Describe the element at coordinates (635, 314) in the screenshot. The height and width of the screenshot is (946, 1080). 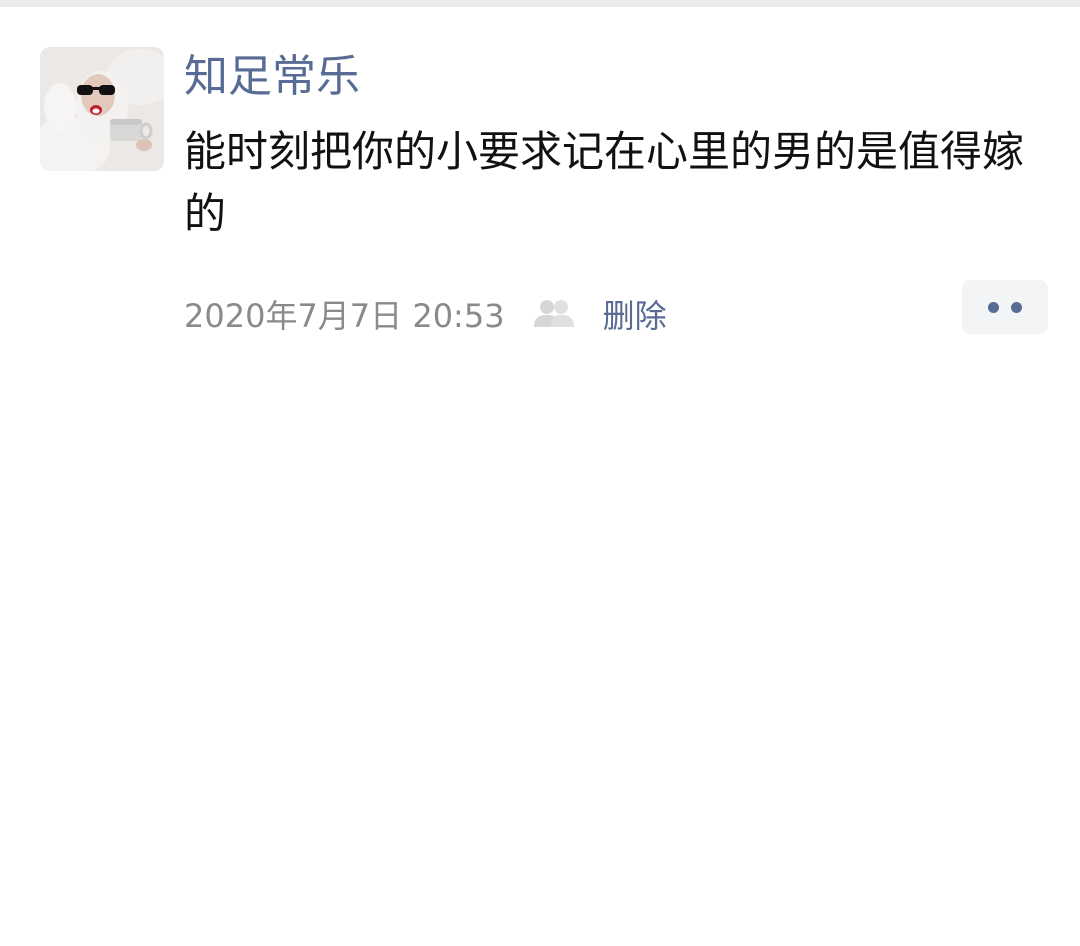
I see `delete-link: 删除` at that location.